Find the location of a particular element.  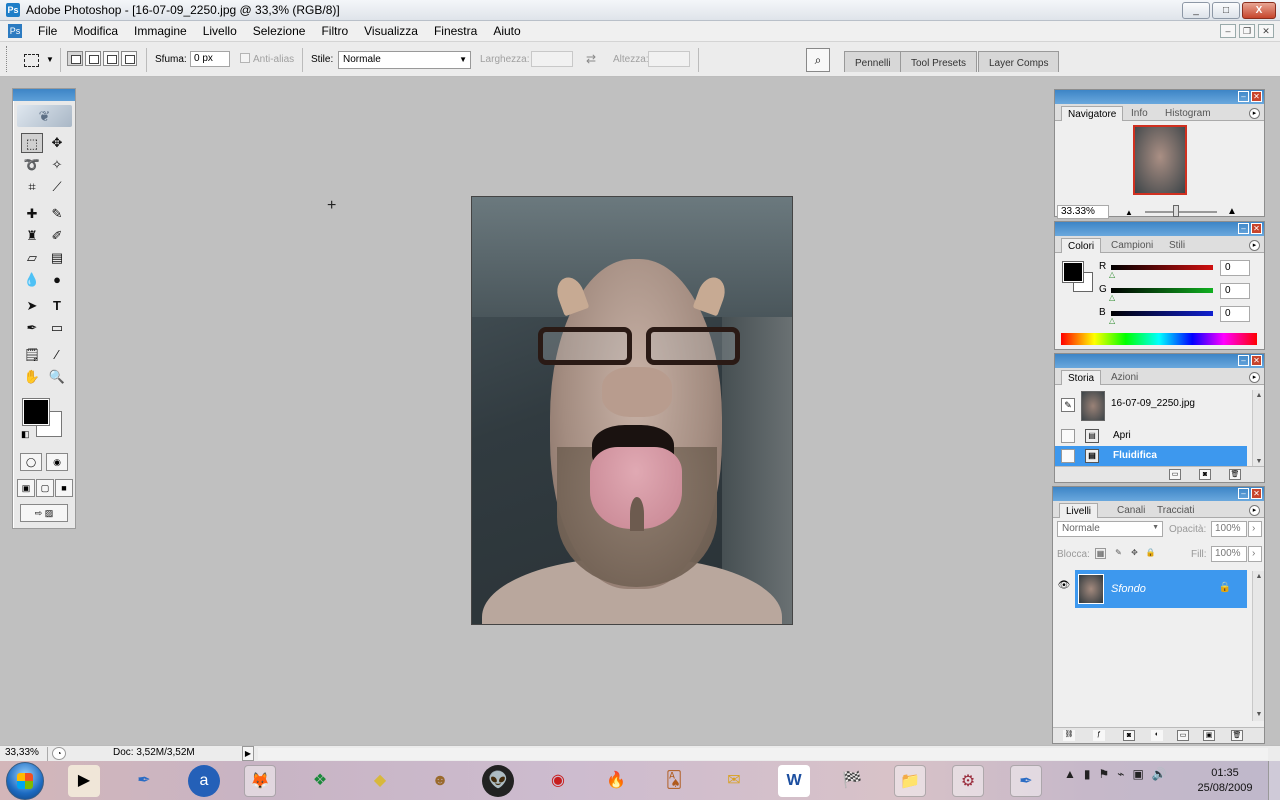

standard-mode-button: ◯ is located at coordinates (31, 462).